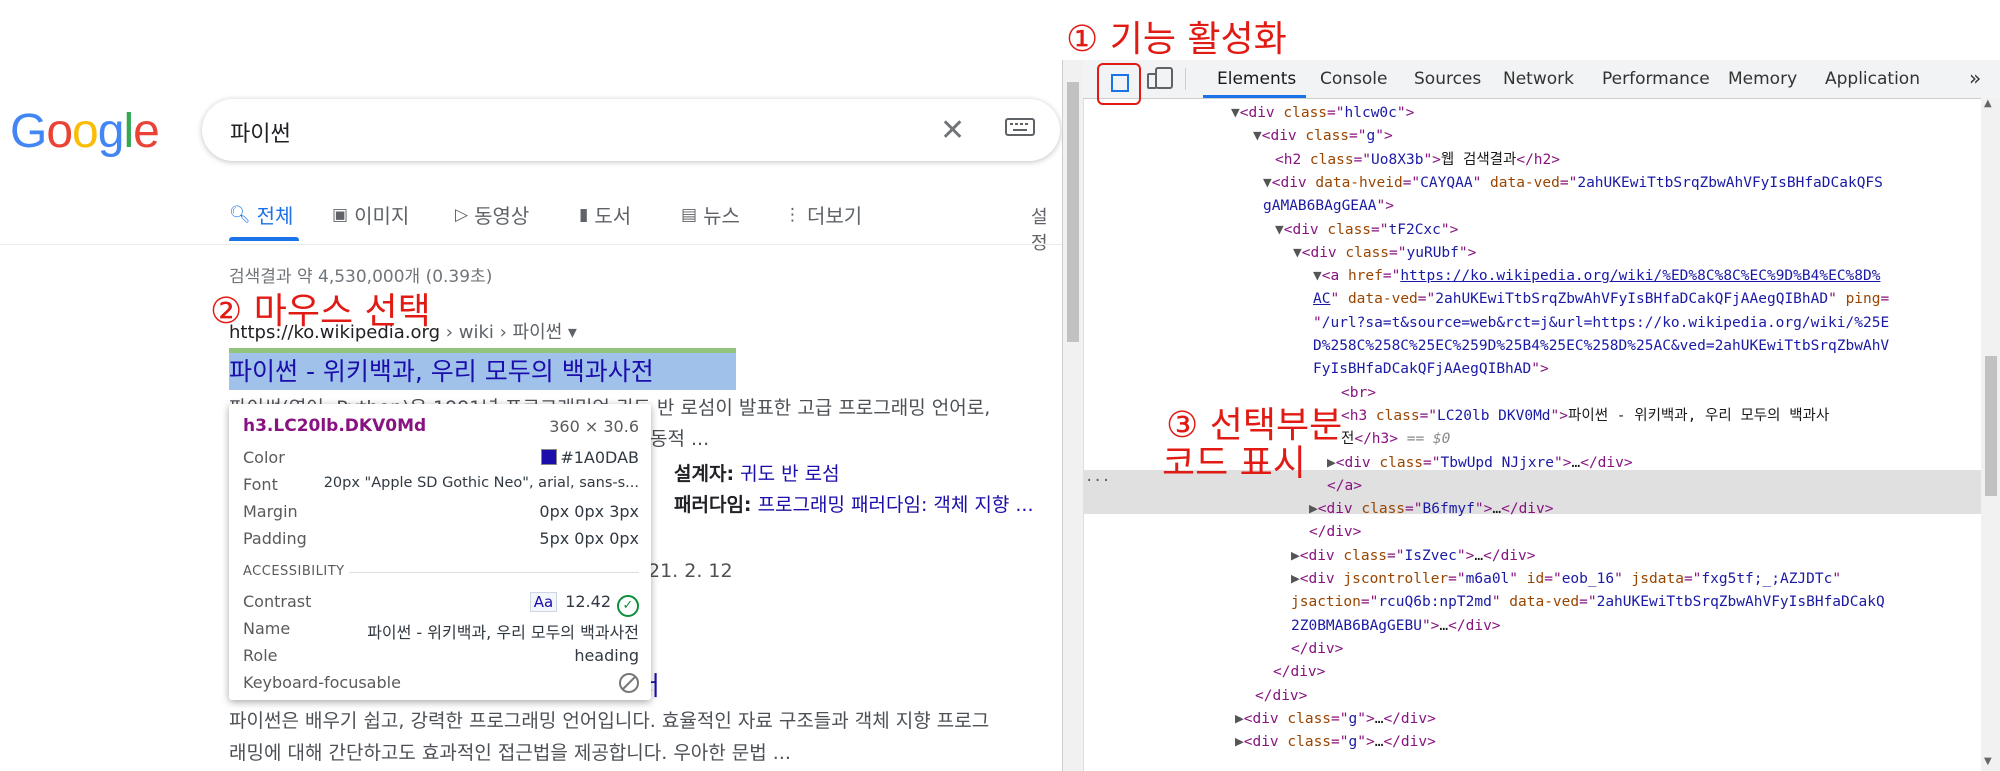 This screenshot has height=771, width=2000. Describe the element at coordinates (1164, 78) in the screenshot. I see `device-toolbar-icon` at that location.